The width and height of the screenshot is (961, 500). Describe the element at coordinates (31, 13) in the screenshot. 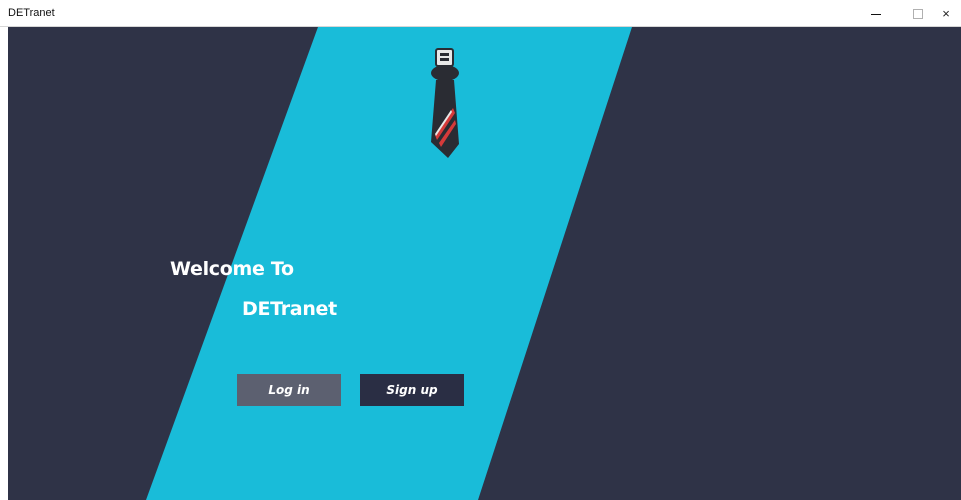

I see `window-title: DETranet` at that location.